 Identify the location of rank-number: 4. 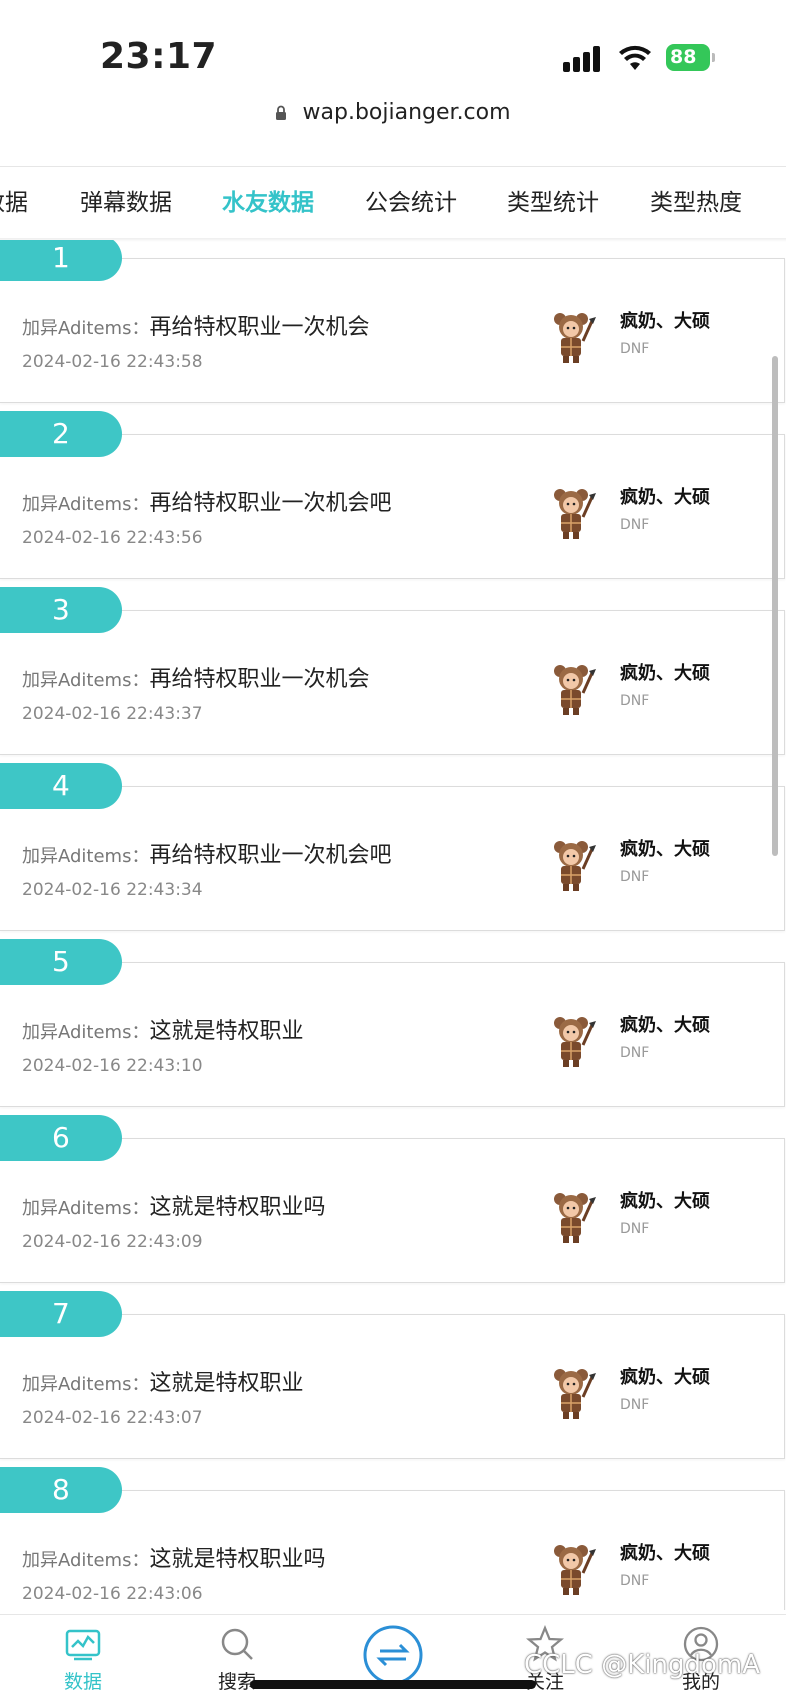
(61, 785).